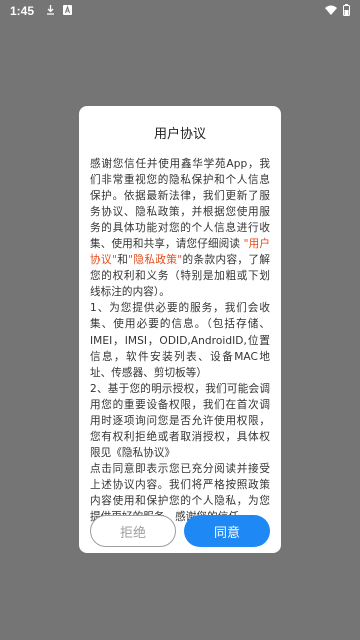  I want to click on privacy-policy-link: "隐私政策", so click(155, 260).